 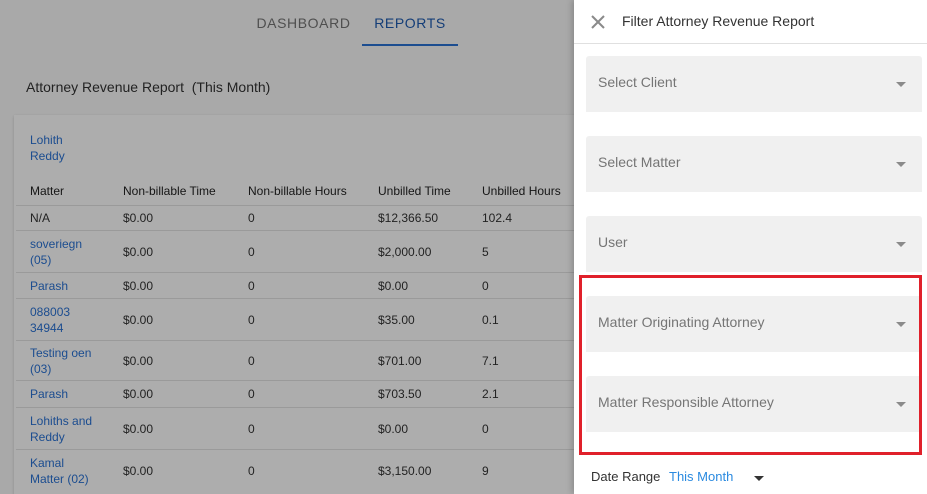 I want to click on date-range-dropdown-icon, so click(x=759, y=478).